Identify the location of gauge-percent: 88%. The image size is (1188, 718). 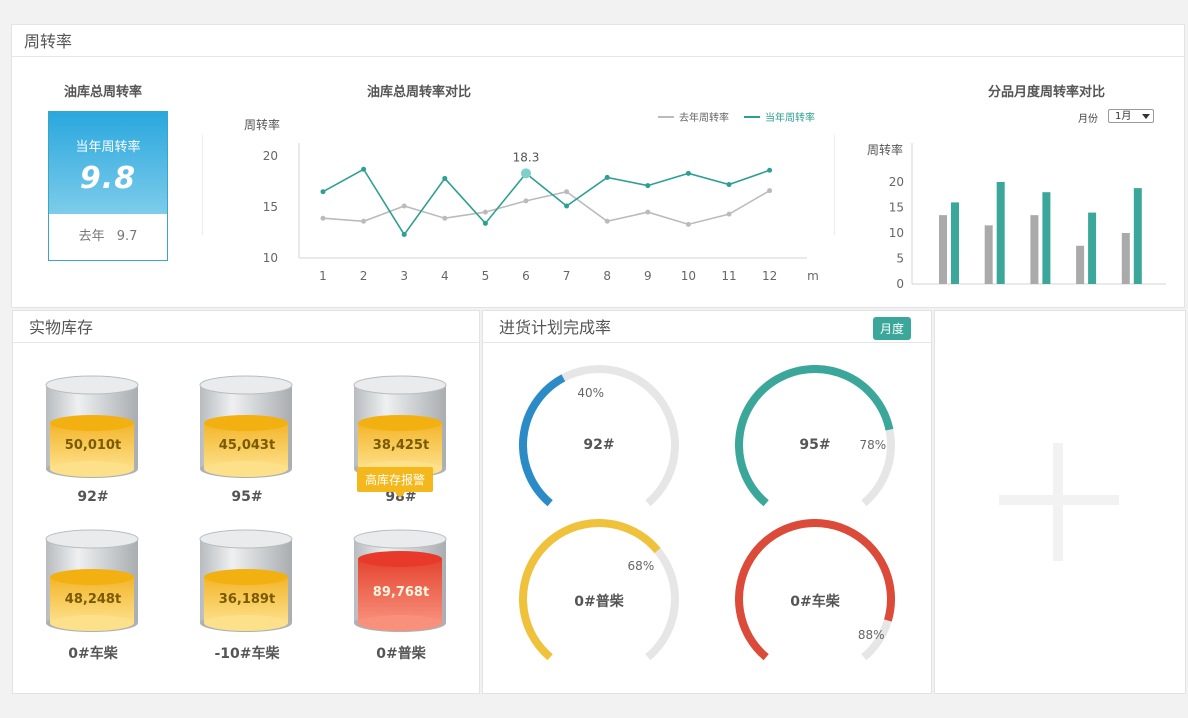
(871, 635).